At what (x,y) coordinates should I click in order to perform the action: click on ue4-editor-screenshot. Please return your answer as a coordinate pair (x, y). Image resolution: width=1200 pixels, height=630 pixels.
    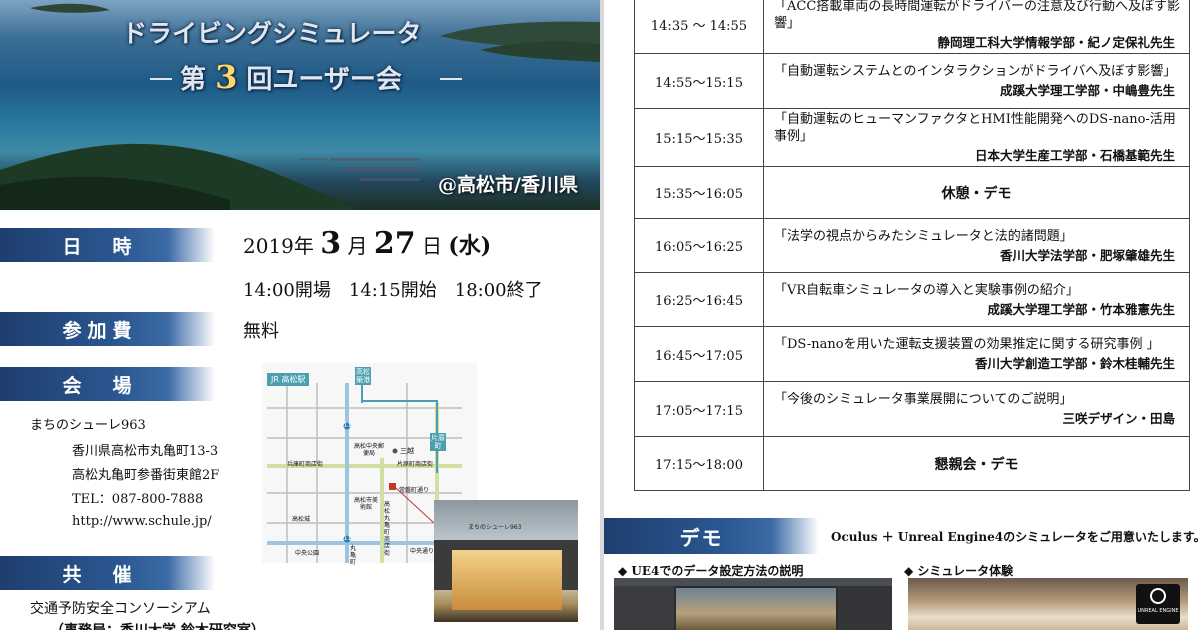
    Looking at the image, I should click on (753, 604).